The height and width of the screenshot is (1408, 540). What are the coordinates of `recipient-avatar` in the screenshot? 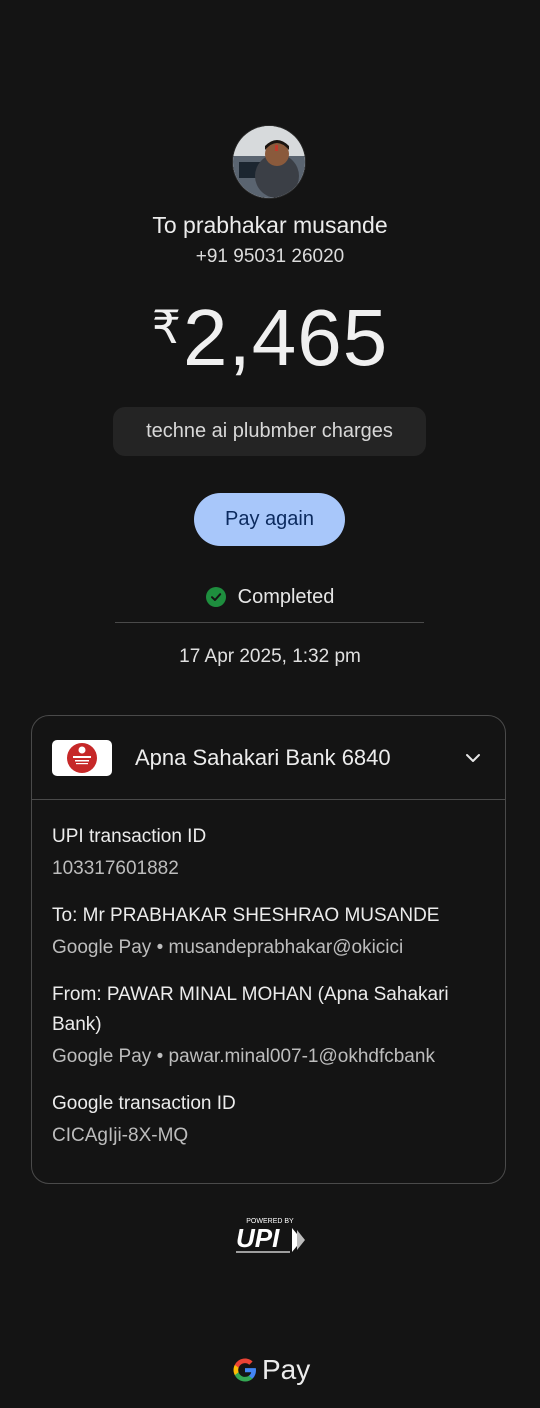 It's located at (269, 162).